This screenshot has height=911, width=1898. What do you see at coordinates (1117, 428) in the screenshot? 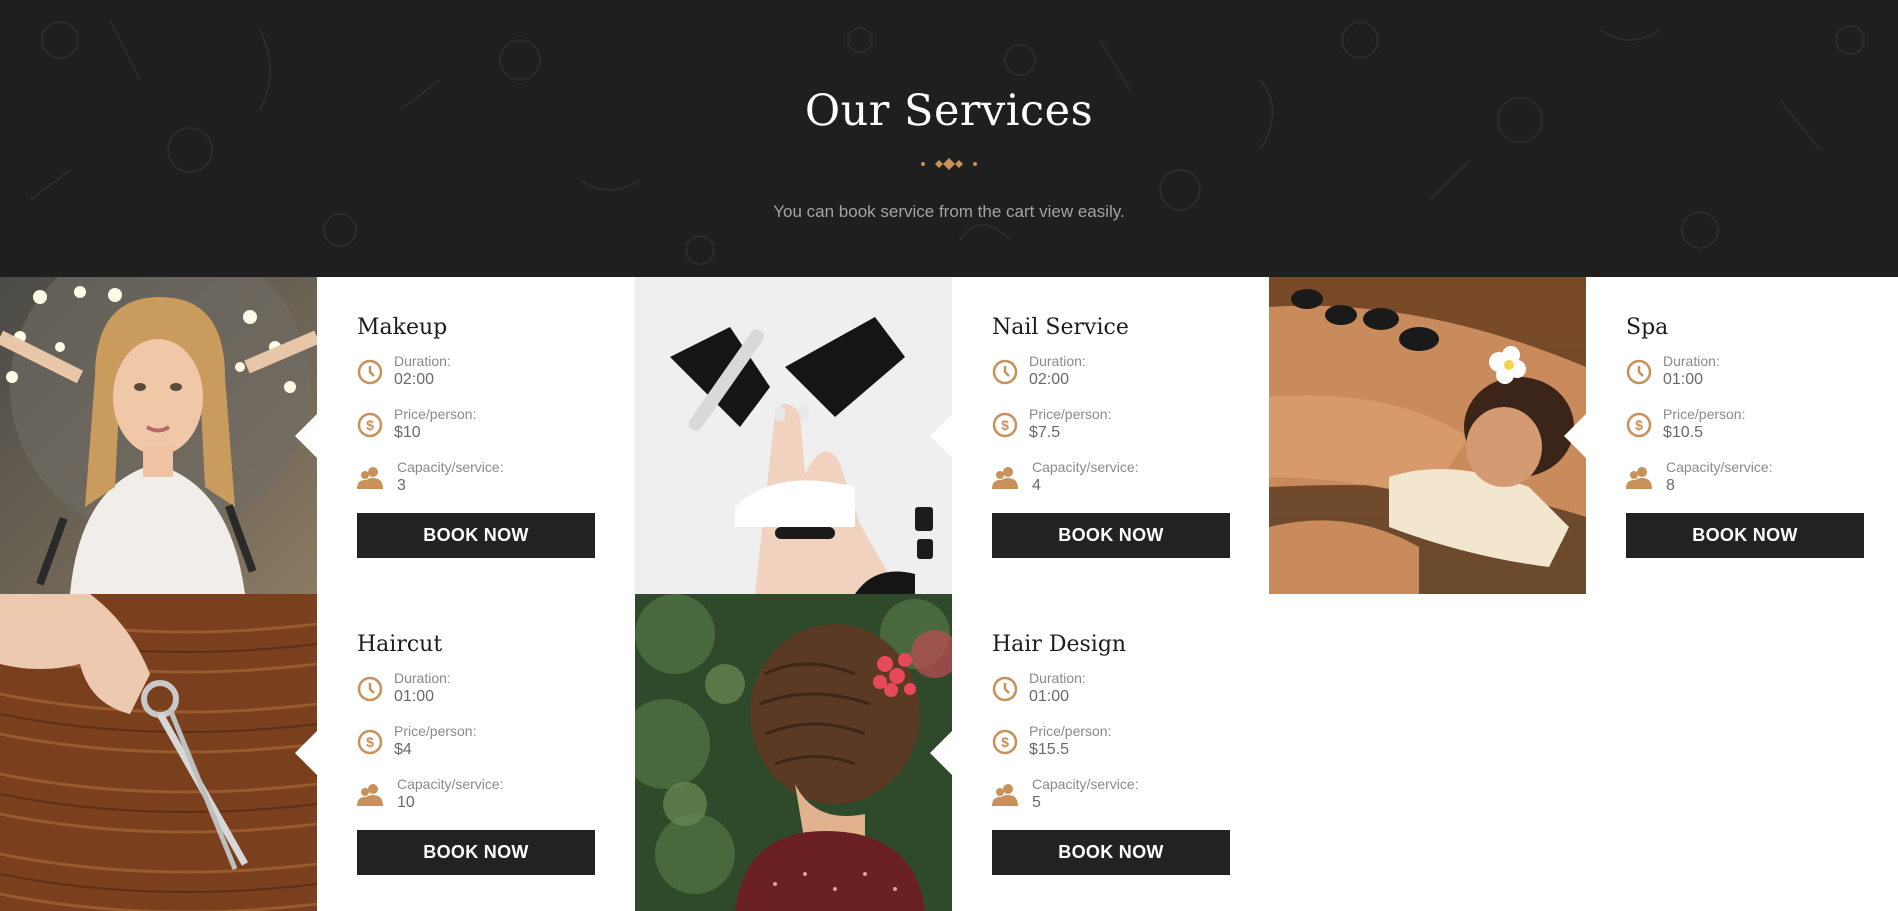
I see `price-row: $ Price/person: $7.5` at bounding box center [1117, 428].